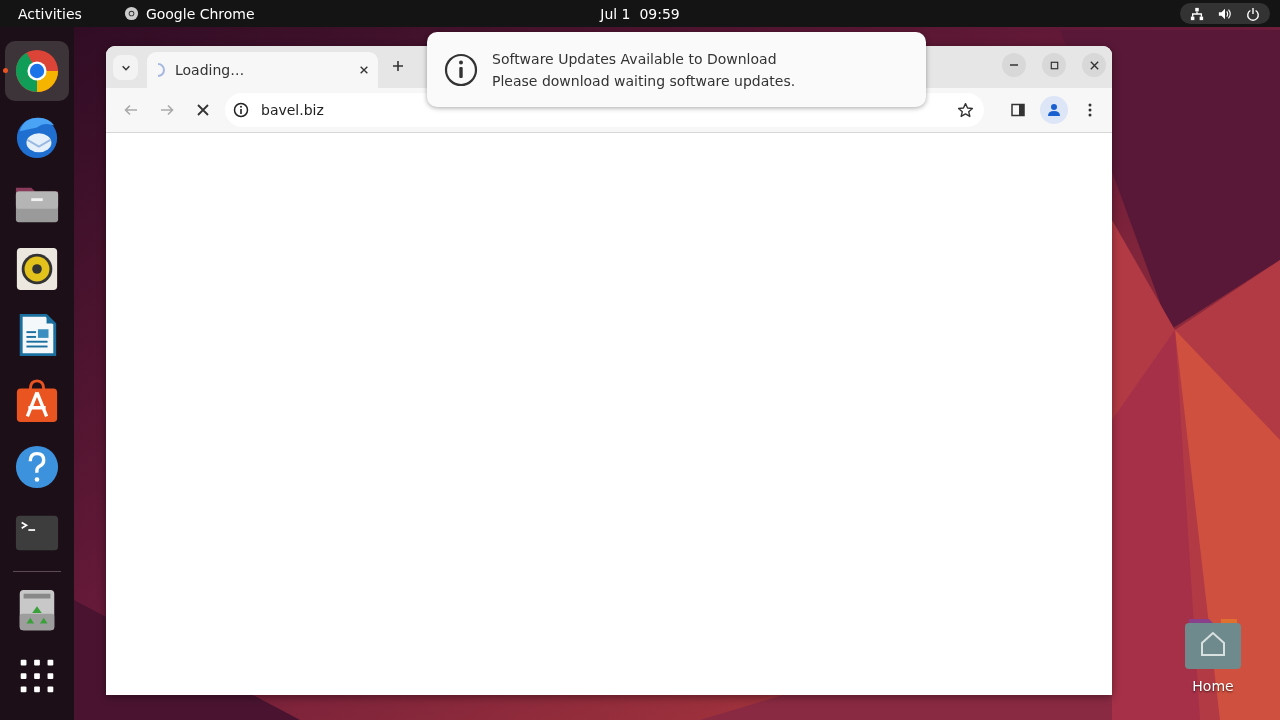 This screenshot has height=720, width=1280. I want to click on maximize-button, so click(1054, 65).